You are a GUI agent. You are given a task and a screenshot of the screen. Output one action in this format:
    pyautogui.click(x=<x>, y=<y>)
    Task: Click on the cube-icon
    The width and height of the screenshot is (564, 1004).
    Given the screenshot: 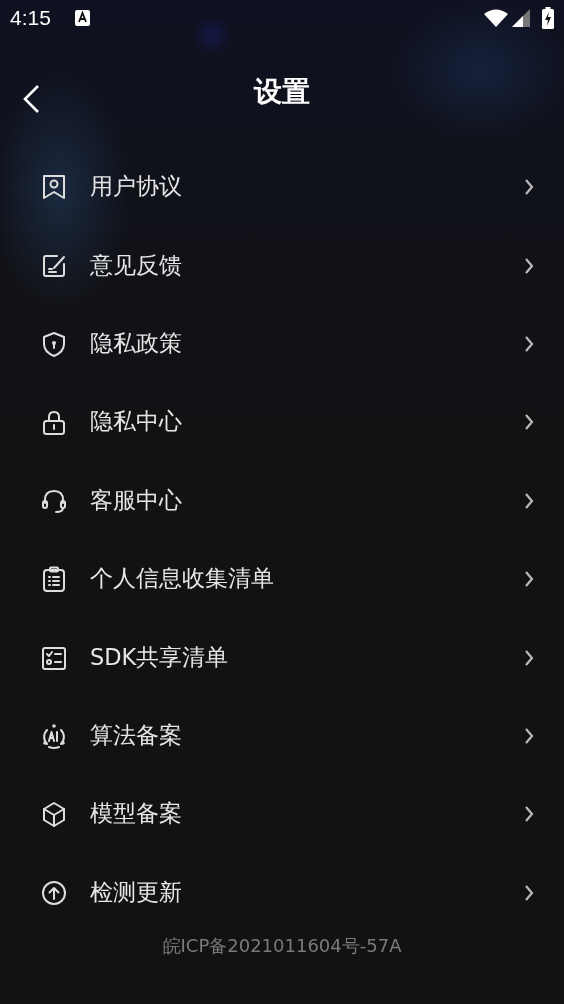 What is the action you would take?
    pyautogui.click(x=54, y=814)
    